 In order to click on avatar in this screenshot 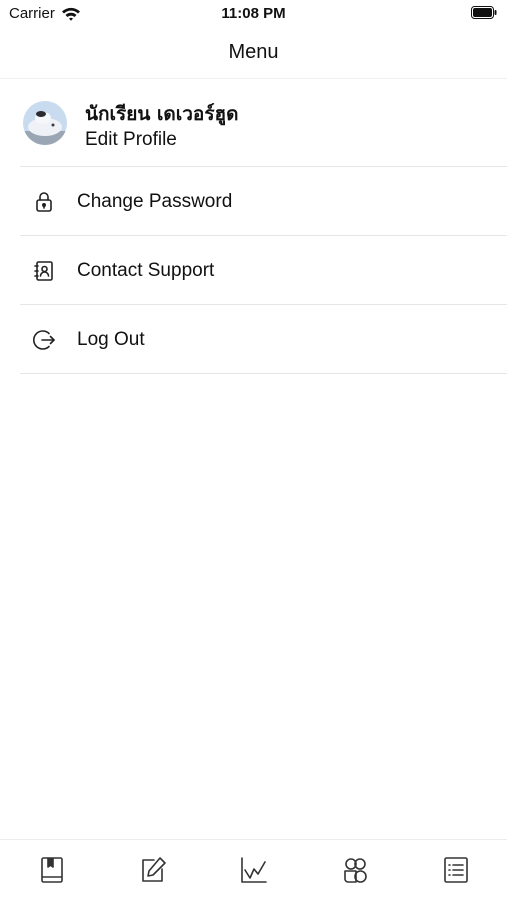, I will do `click(45, 123)`.